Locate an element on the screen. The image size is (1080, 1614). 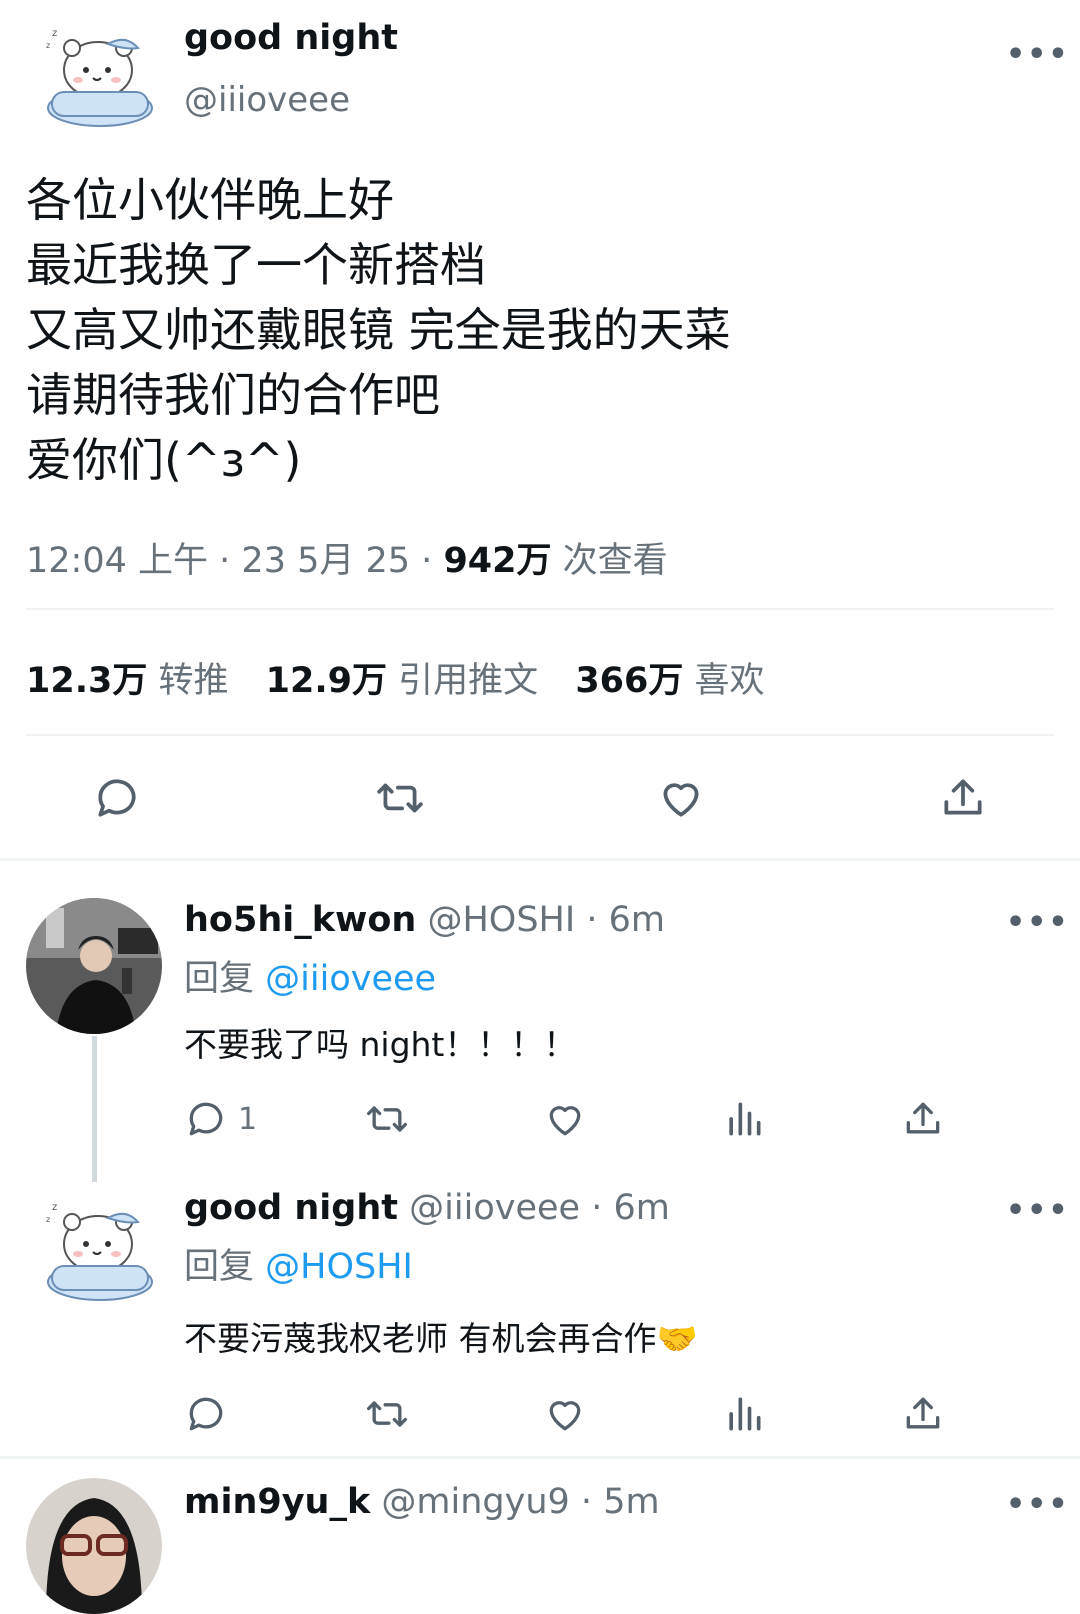
tweet-date: 23 5月 25 is located at coordinates (326, 561).